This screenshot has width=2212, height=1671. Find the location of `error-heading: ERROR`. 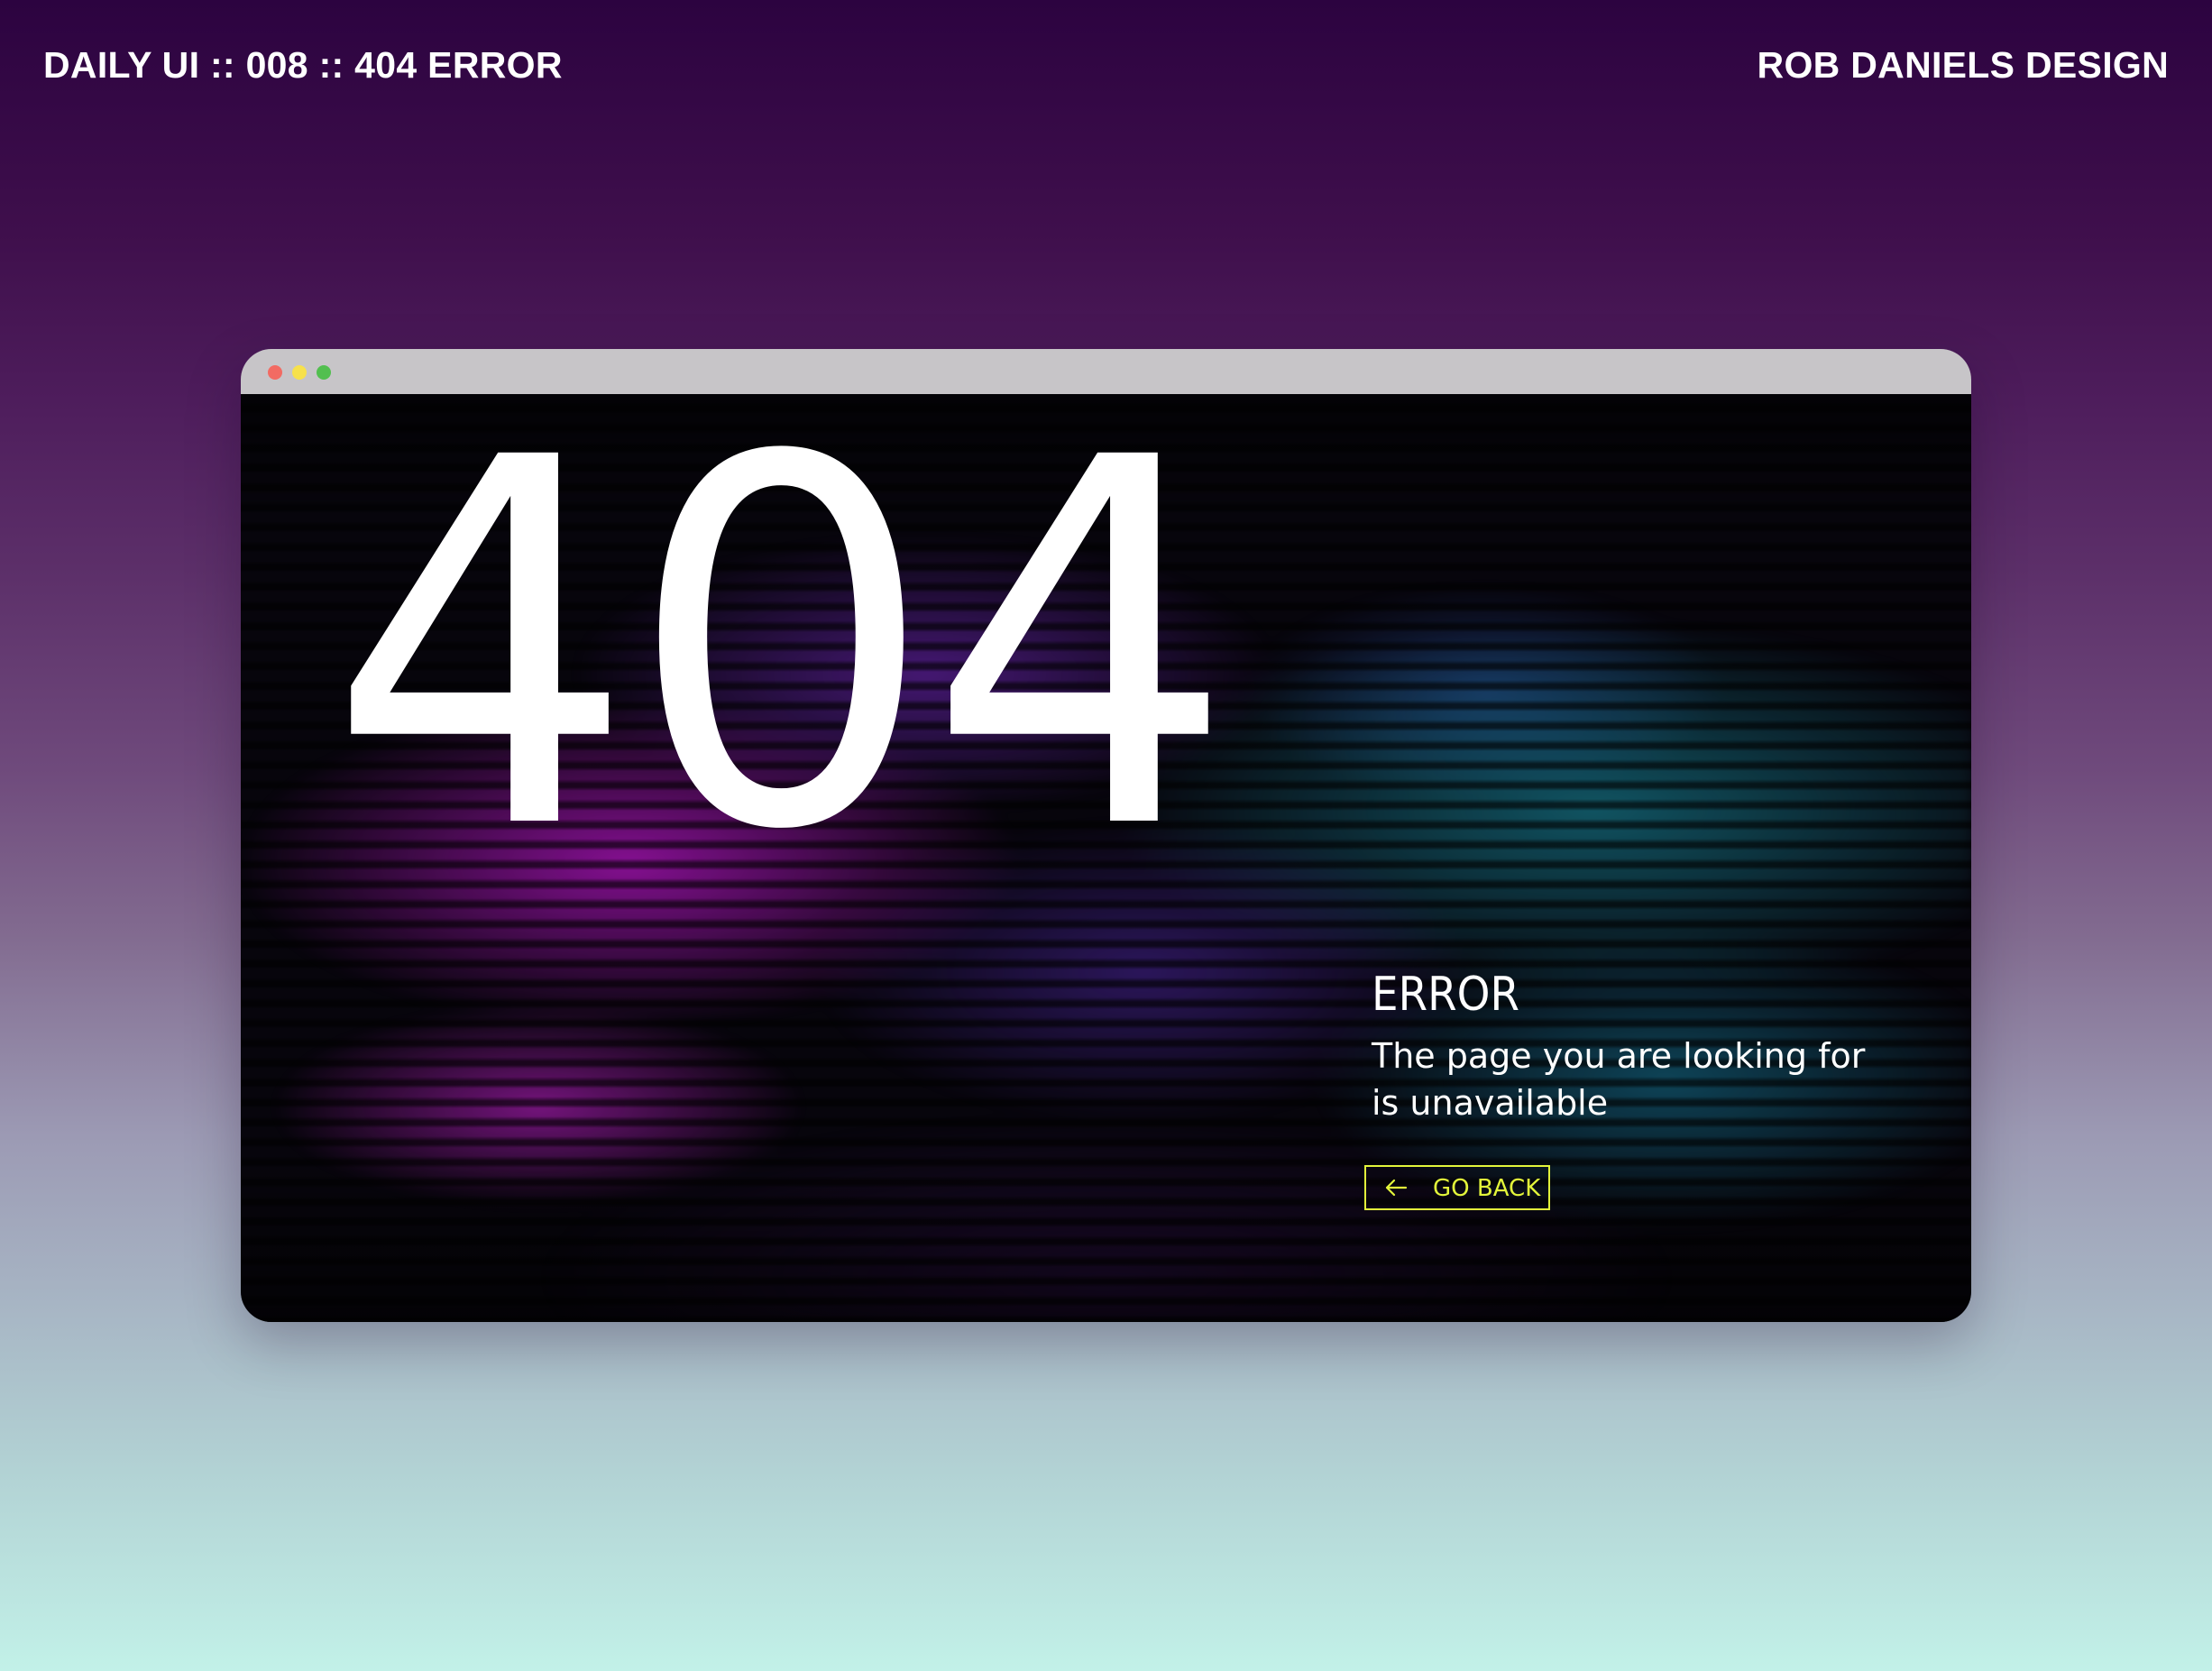

error-heading: ERROR is located at coordinates (1446, 995).